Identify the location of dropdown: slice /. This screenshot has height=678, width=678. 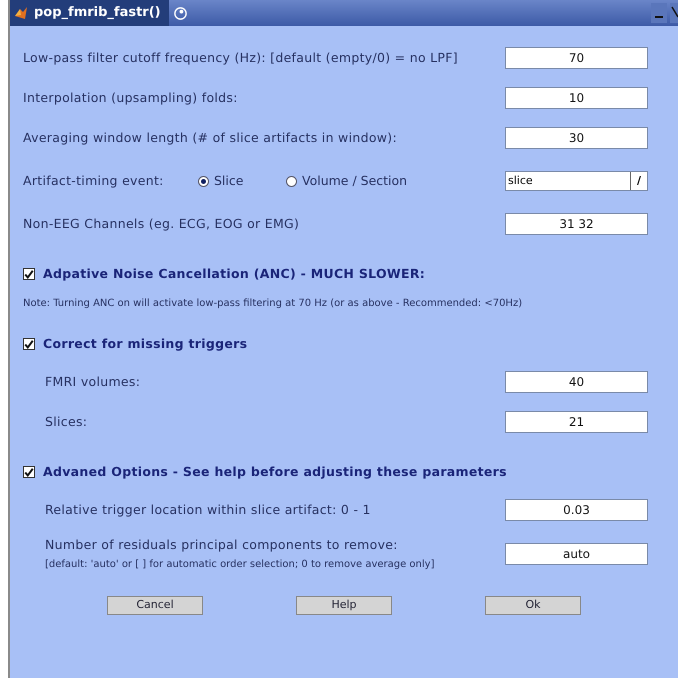
(576, 181).